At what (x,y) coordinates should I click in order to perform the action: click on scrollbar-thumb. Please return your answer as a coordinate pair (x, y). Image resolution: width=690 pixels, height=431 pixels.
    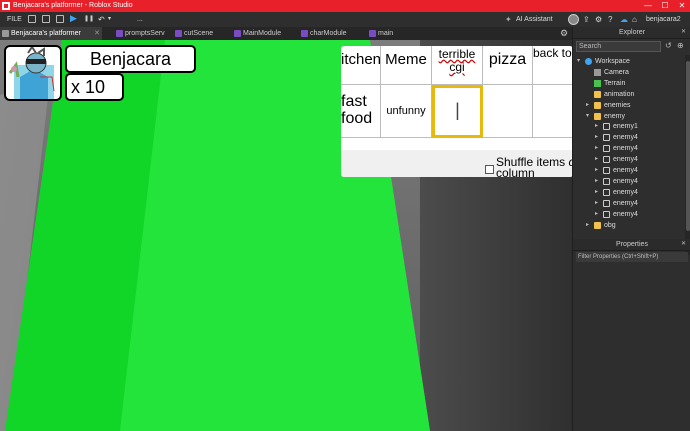
    Looking at the image, I should click on (688, 146).